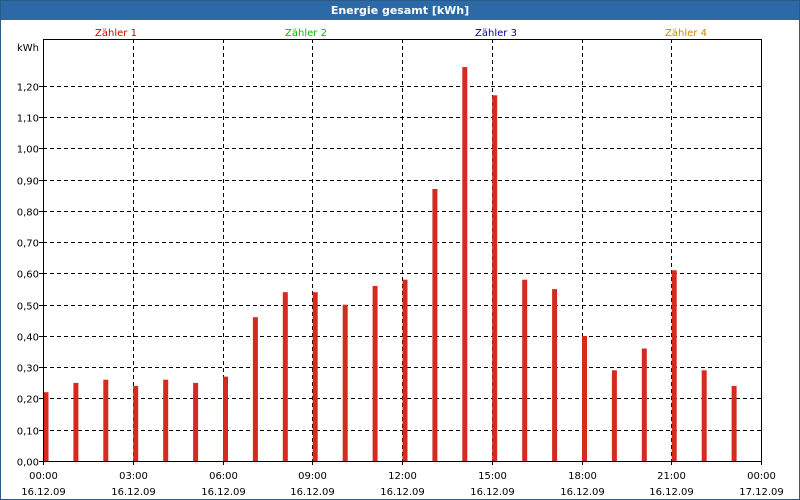 Image resolution: width=800 pixels, height=500 pixels. I want to click on y-tick-label: 1,00, so click(28, 150).